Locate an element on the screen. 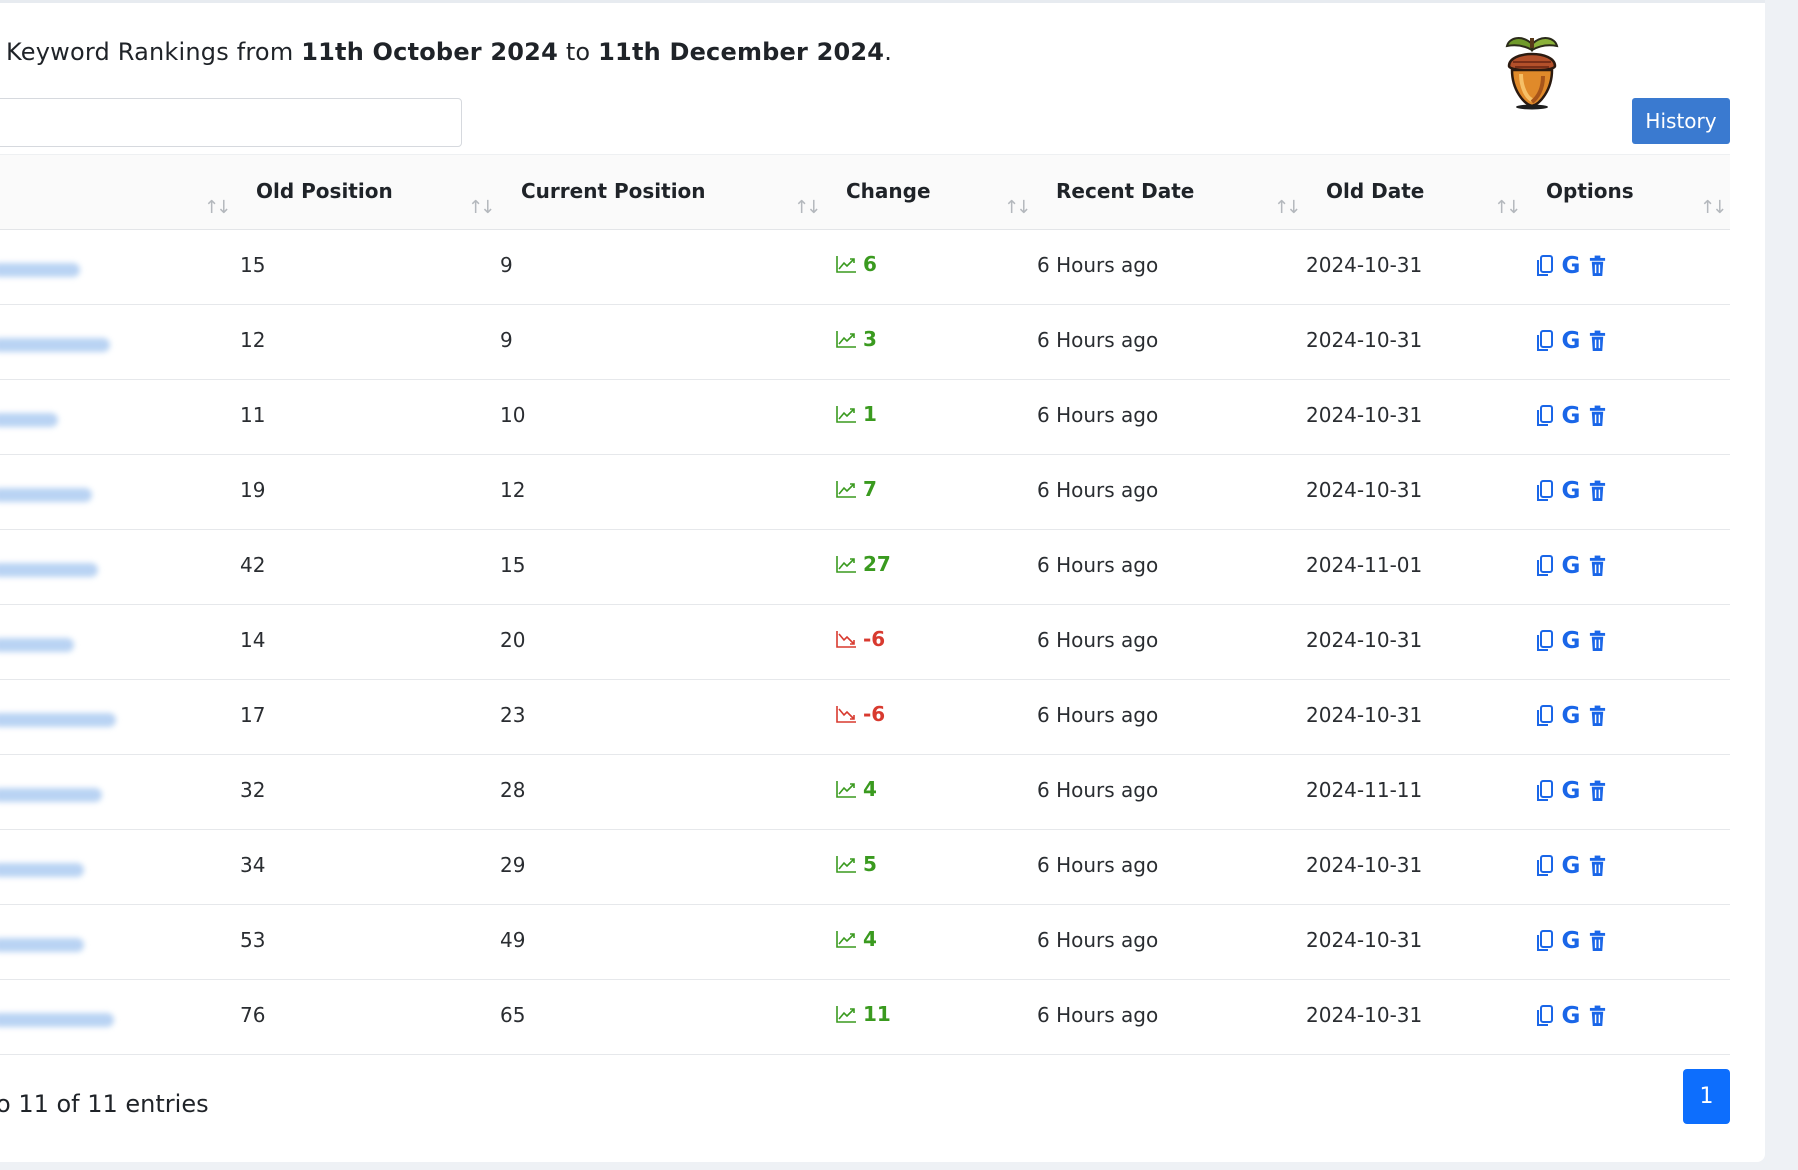  old-date-cell: 2024-11-11 is located at coordinates (1364, 790).